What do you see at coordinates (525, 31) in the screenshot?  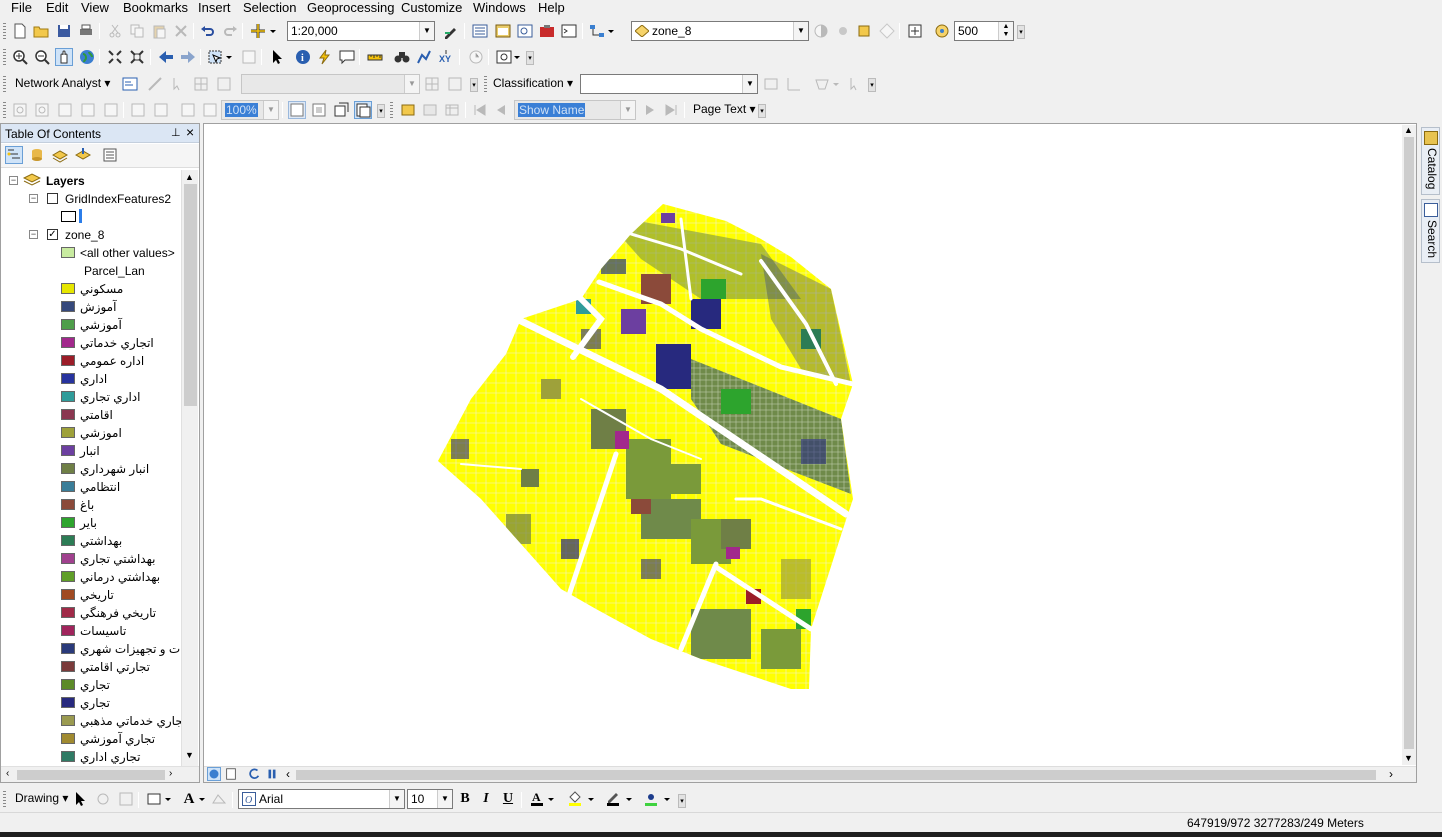 I see `search-window-icon` at bounding box center [525, 31].